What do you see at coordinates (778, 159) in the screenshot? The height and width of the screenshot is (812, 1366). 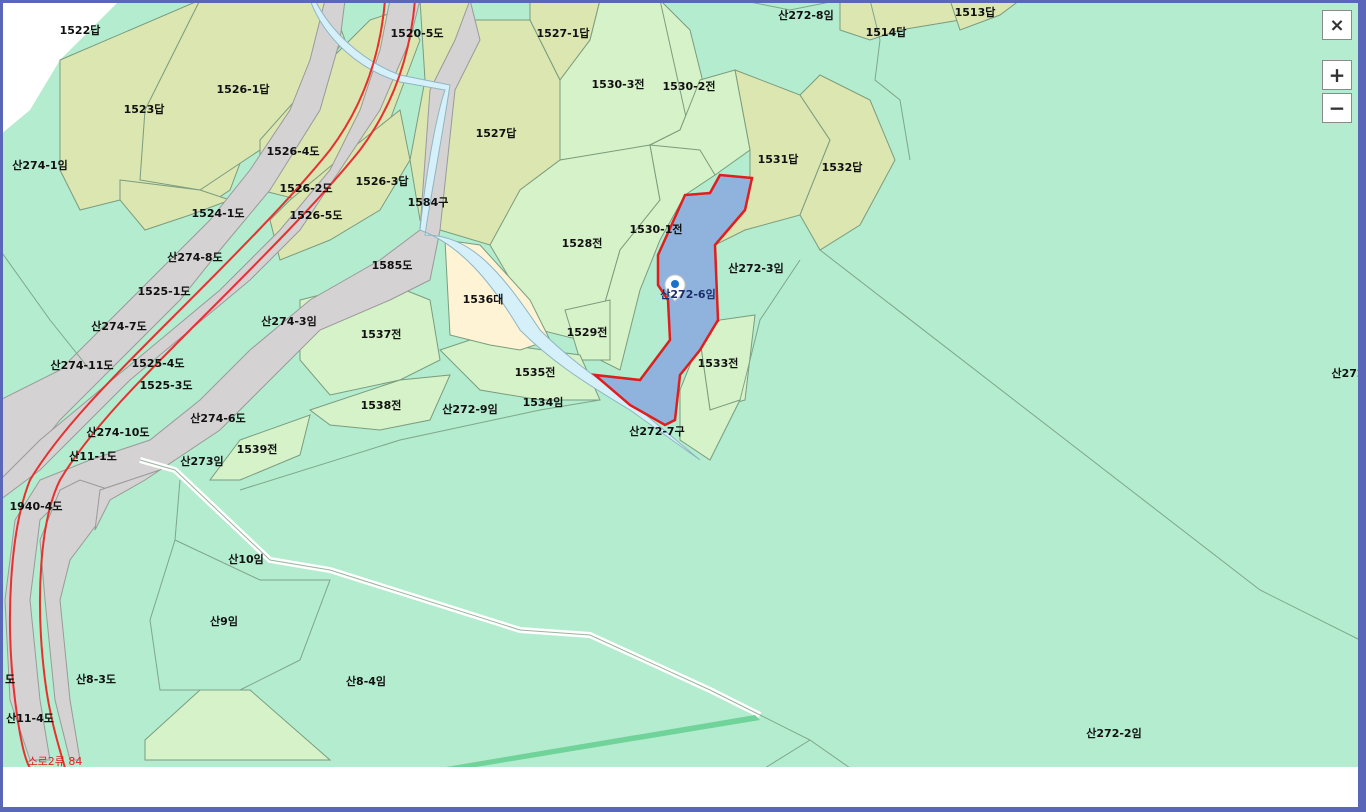 I see `parcel-label: 1531답` at bounding box center [778, 159].